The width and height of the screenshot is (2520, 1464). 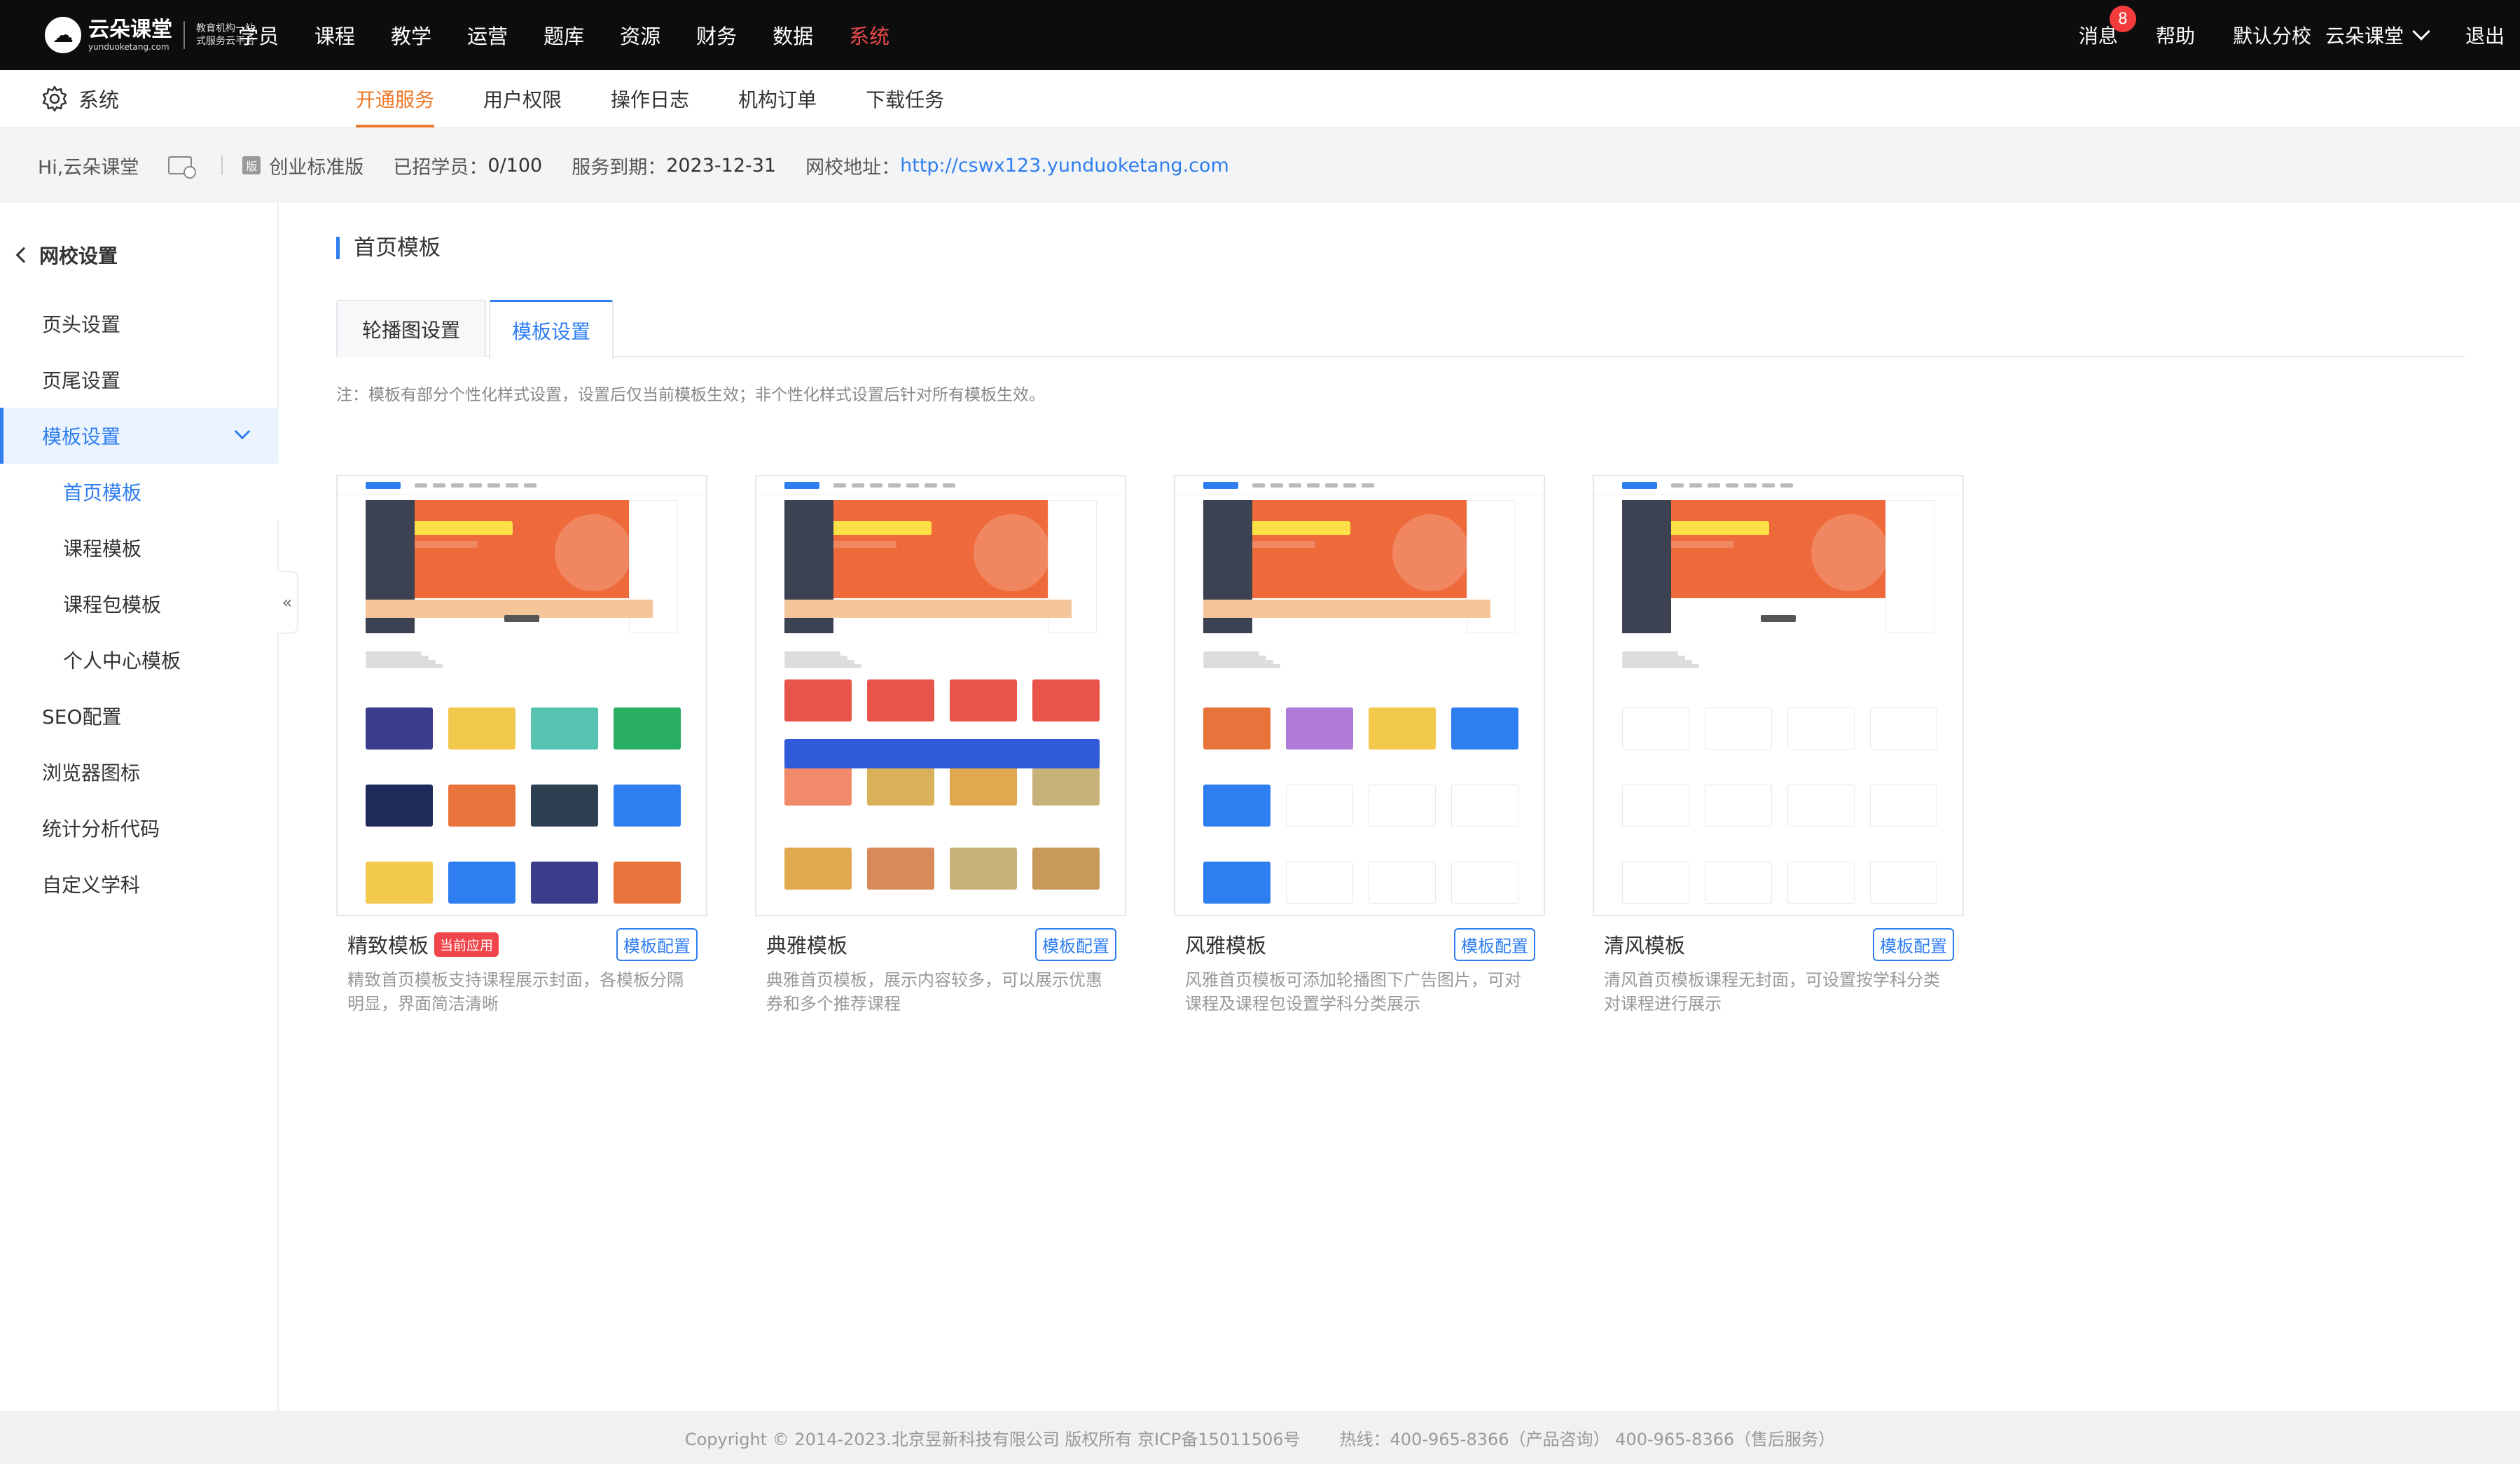 What do you see at coordinates (81, 380) in the screenshot?
I see `sidebar-item-label: 页尾设置` at bounding box center [81, 380].